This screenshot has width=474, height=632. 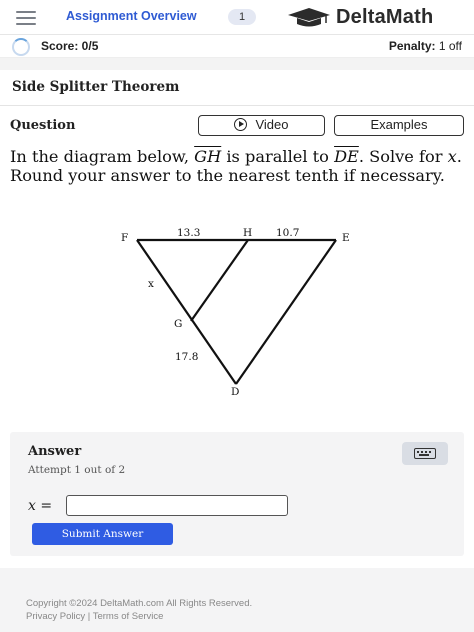 I want to click on attempt-counter: Attempt 1 out of 2, so click(x=77, y=470).